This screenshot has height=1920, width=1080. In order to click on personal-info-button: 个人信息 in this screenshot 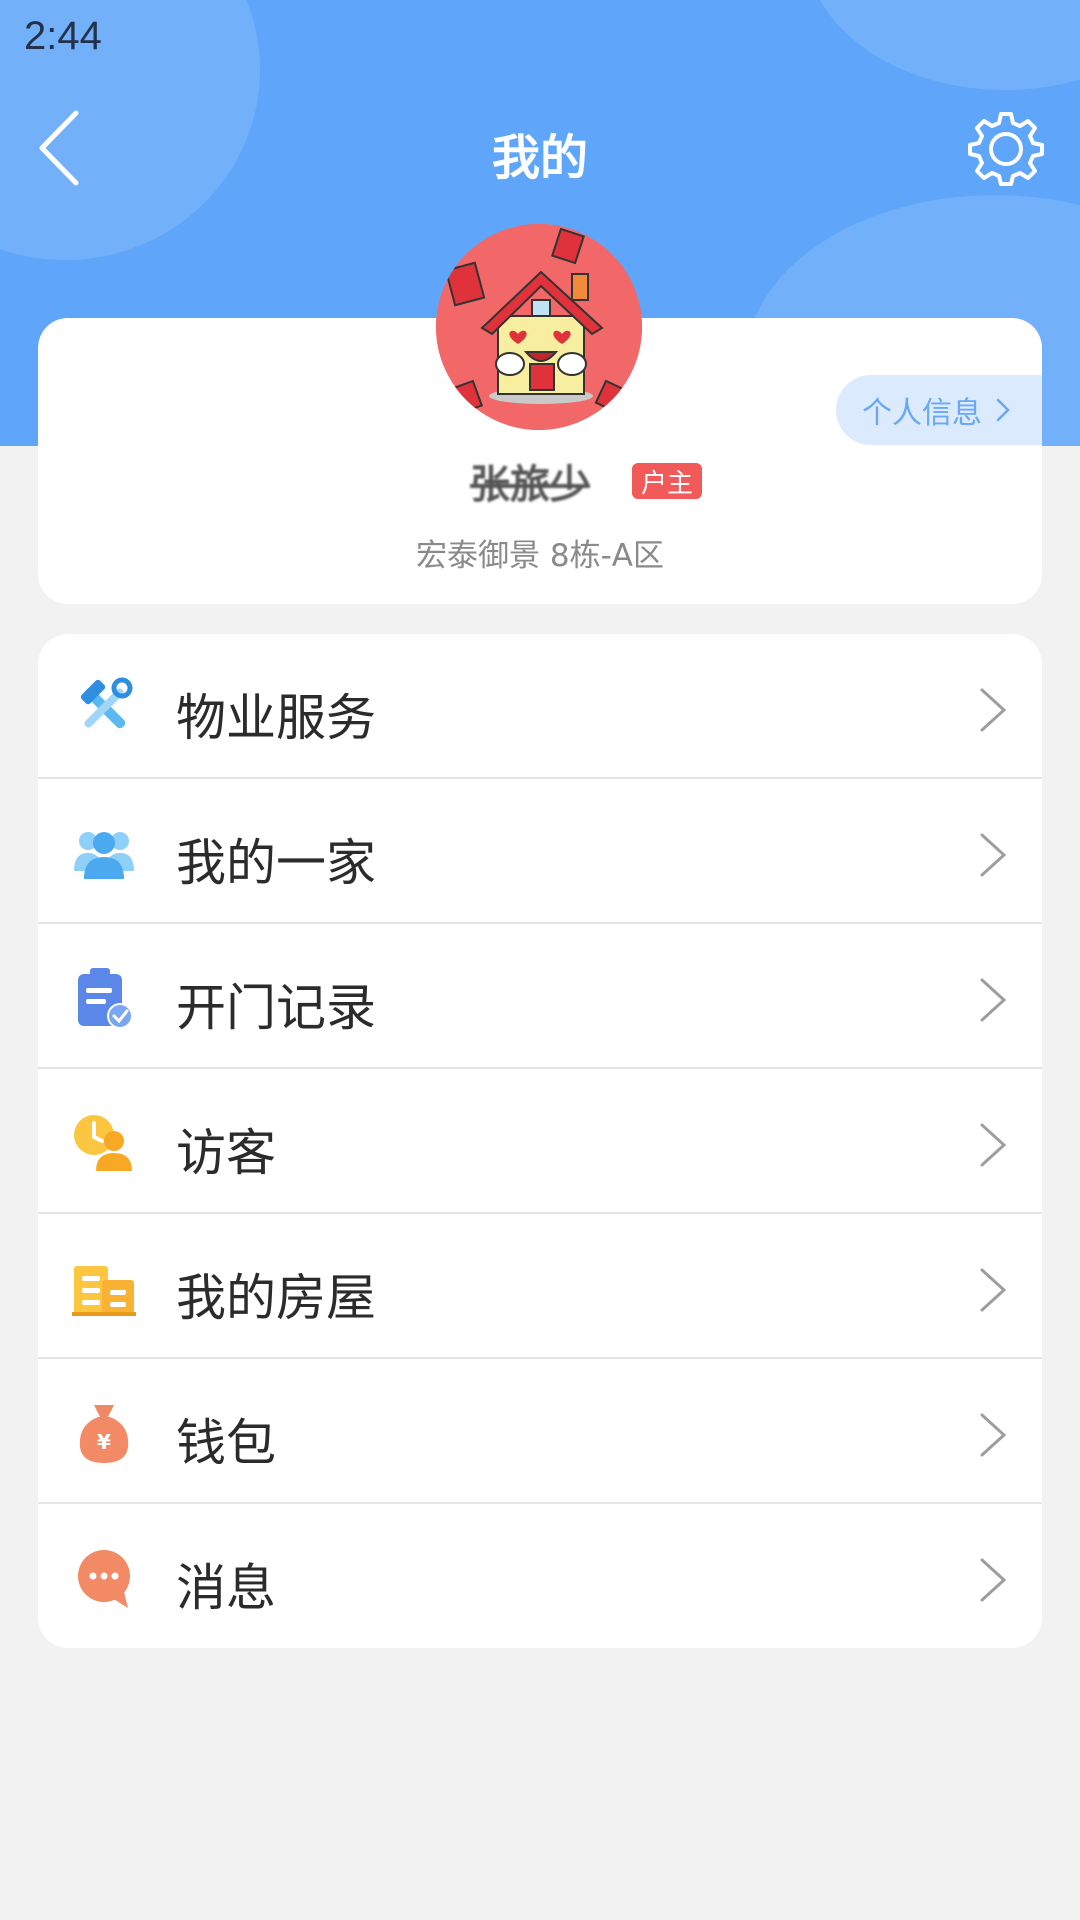, I will do `click(939, 410)`.